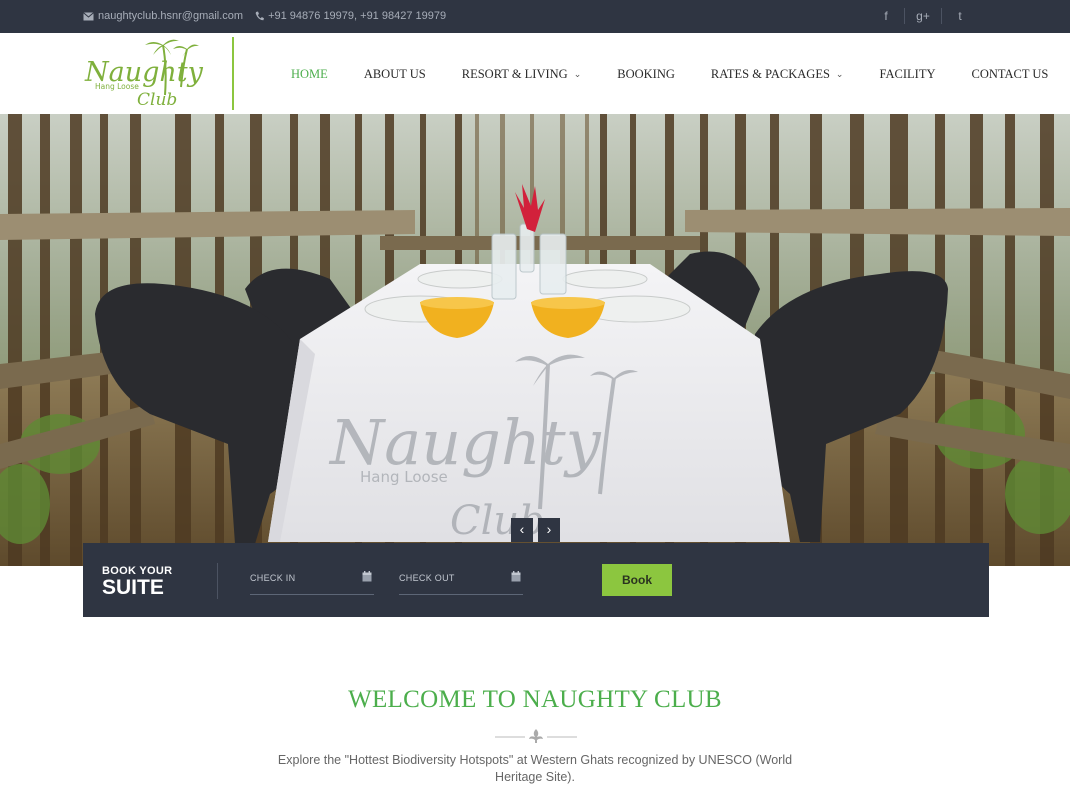  I want to click on logo-text-sub: Hang Loose, so click(117, 86).